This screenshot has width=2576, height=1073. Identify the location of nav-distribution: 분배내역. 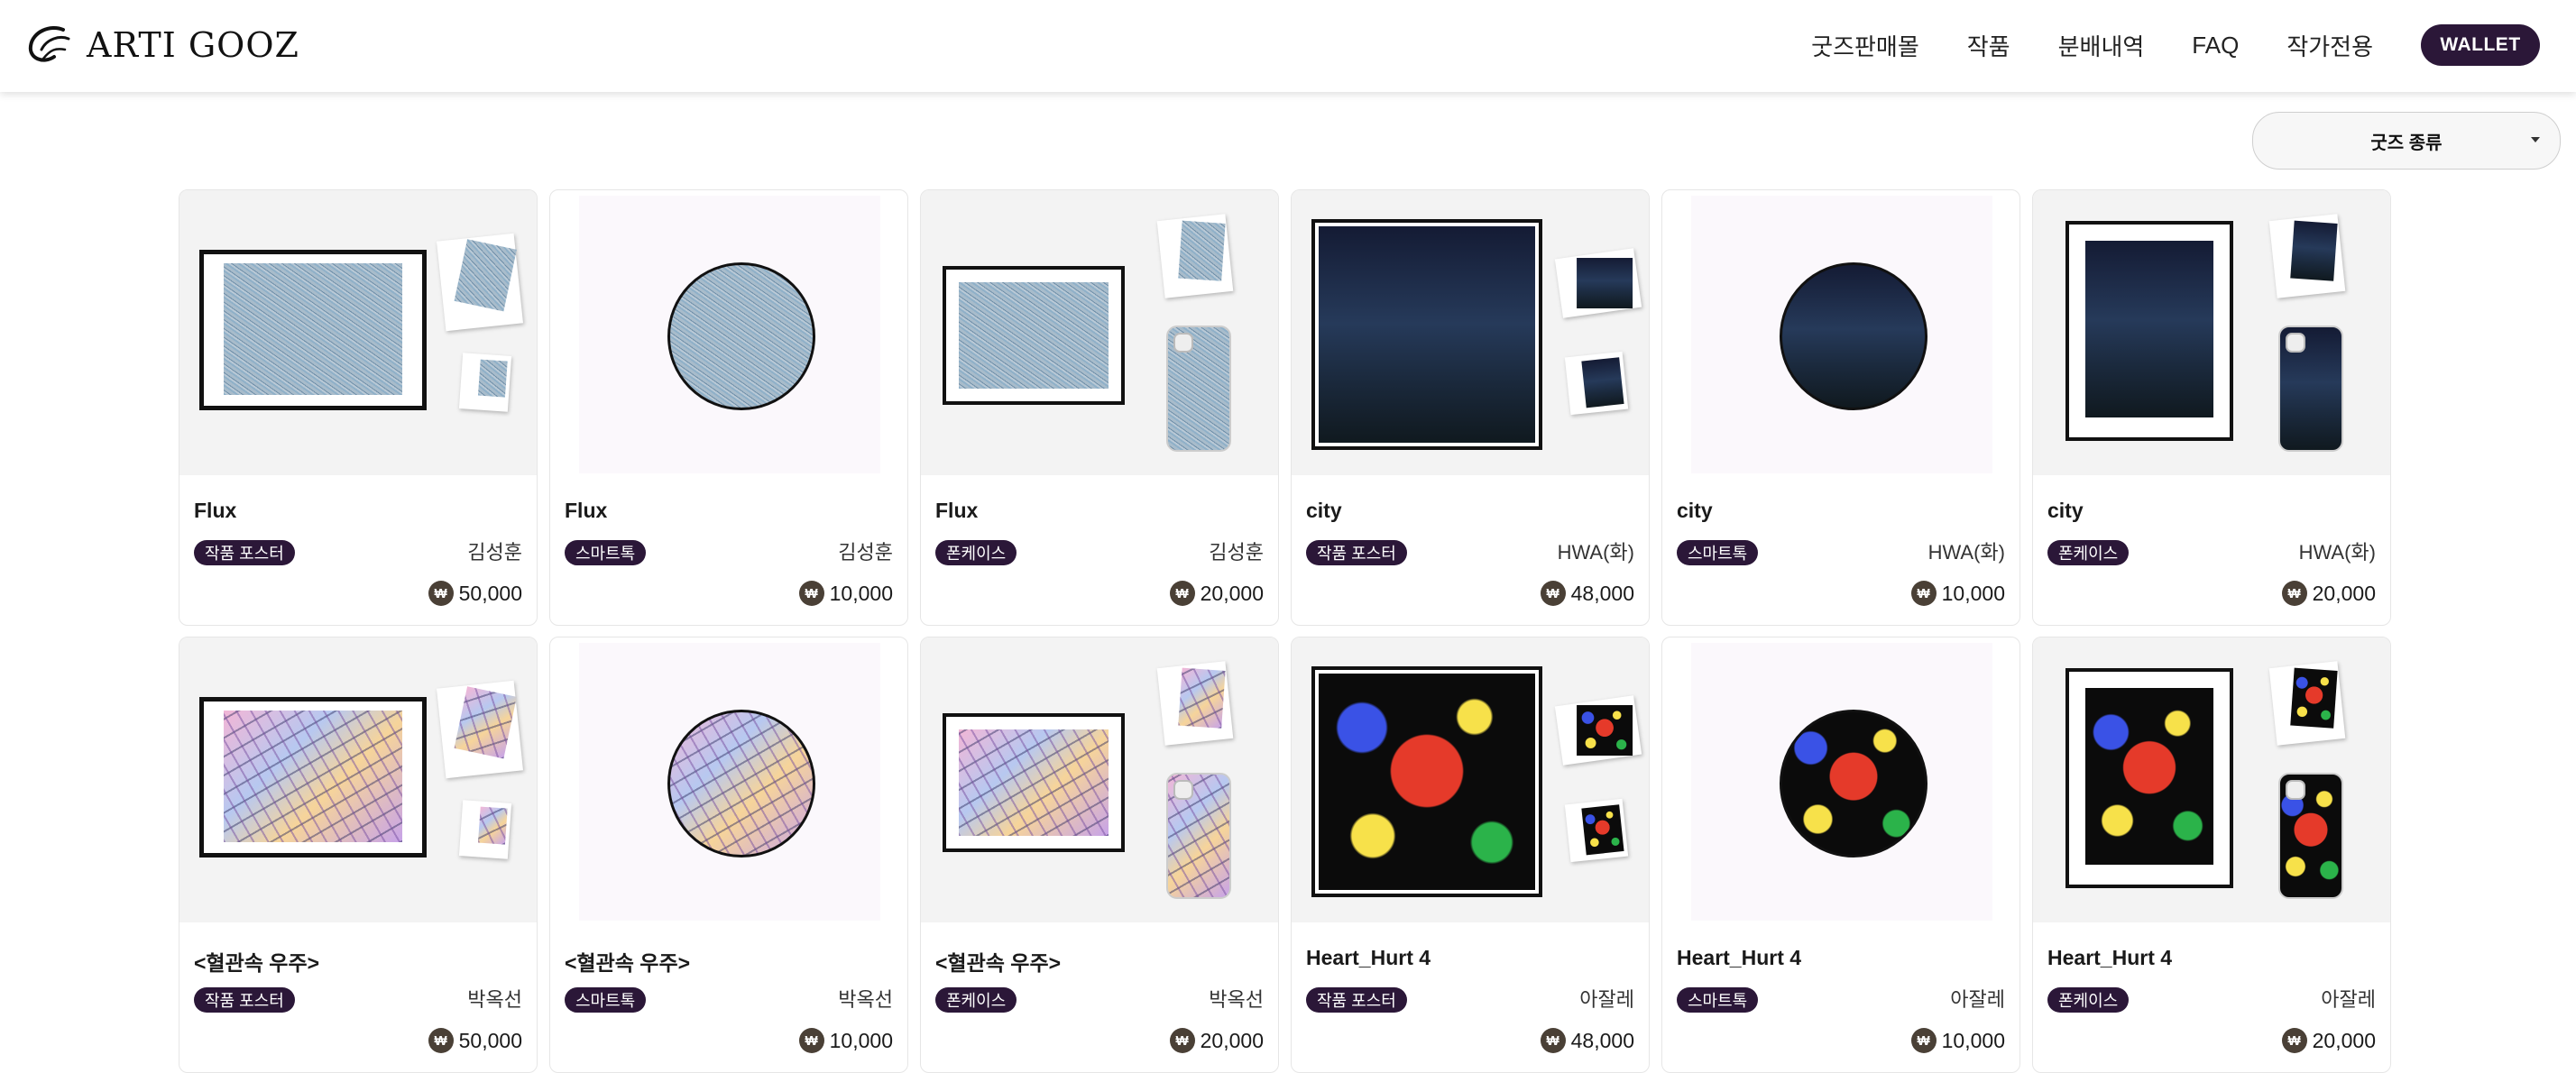
(2102, 45).